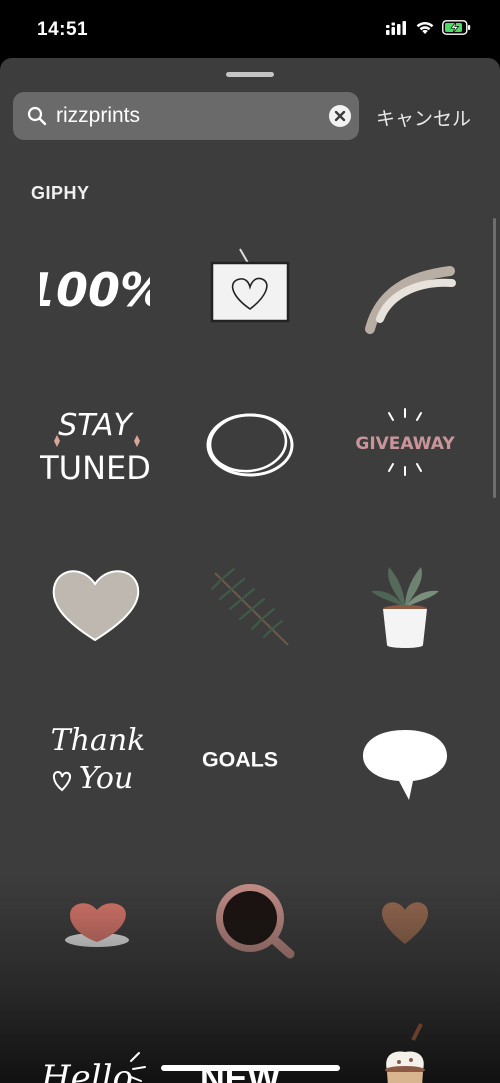 Image resolution: width=500 pixels, height=1083 pixels. I want to click on stay-tuned-line2: TUNED, so click(95, 468).